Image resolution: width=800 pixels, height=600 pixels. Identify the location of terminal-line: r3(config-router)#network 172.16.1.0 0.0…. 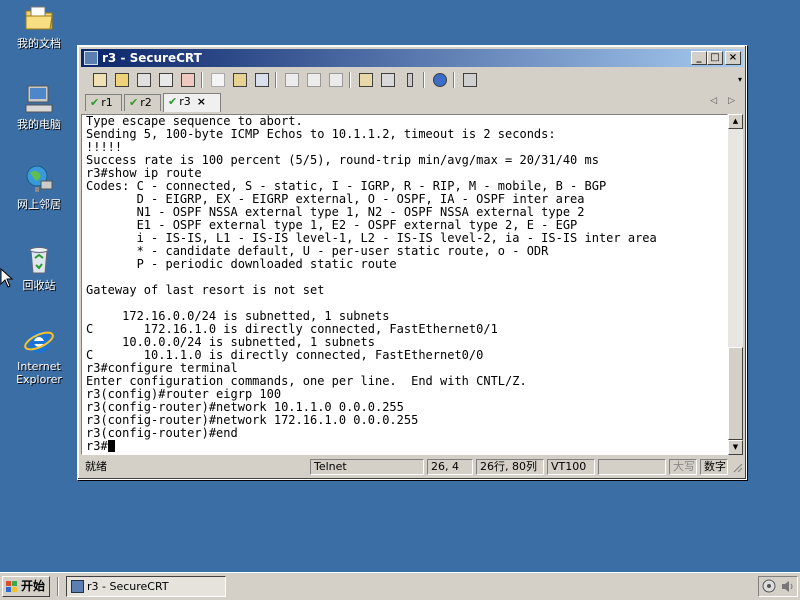
(252, 420).